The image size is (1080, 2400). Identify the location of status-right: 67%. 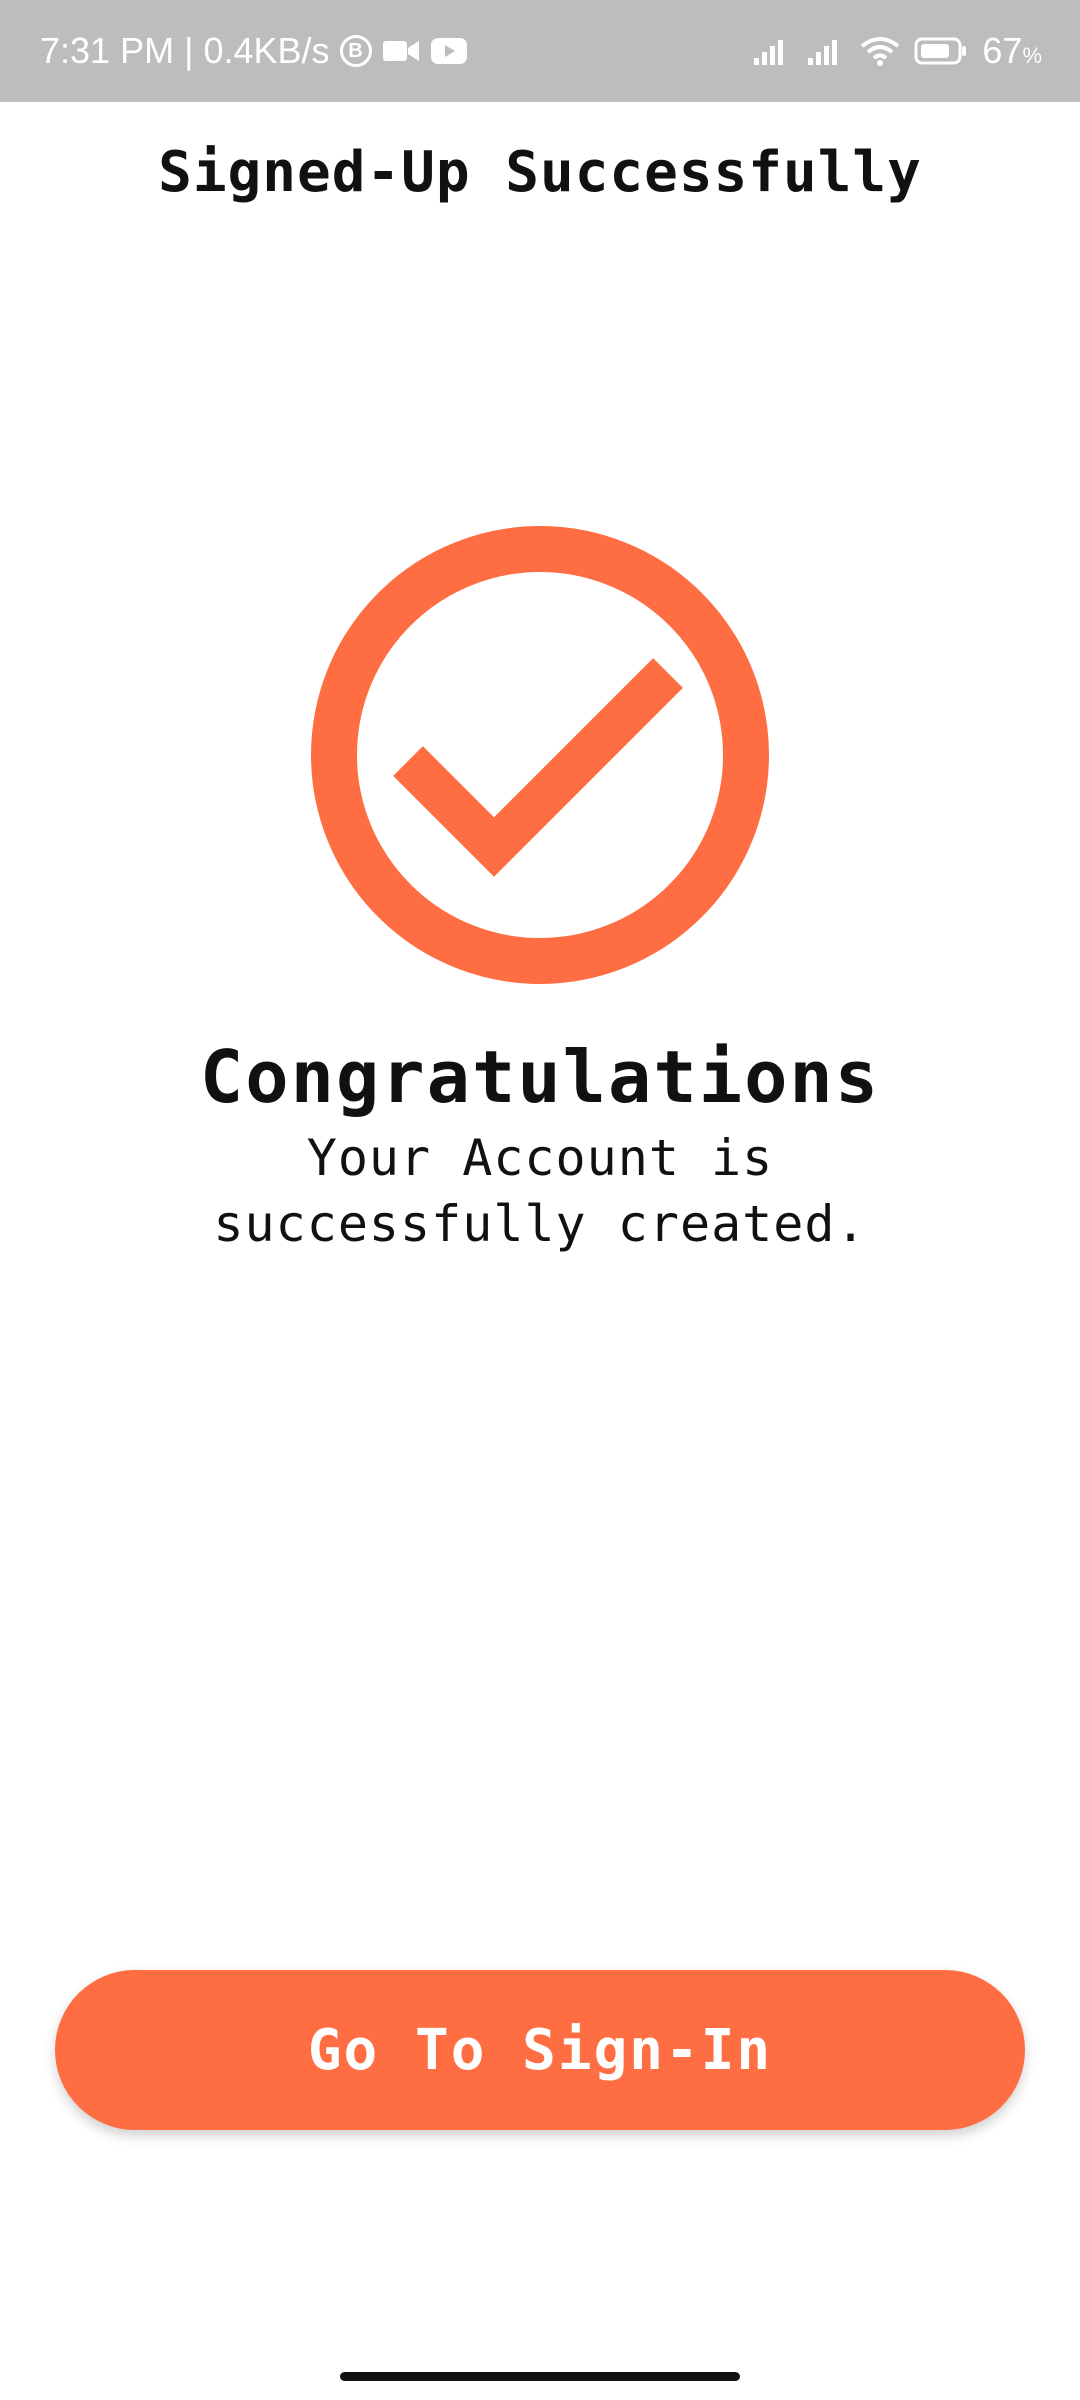
(897, 51).